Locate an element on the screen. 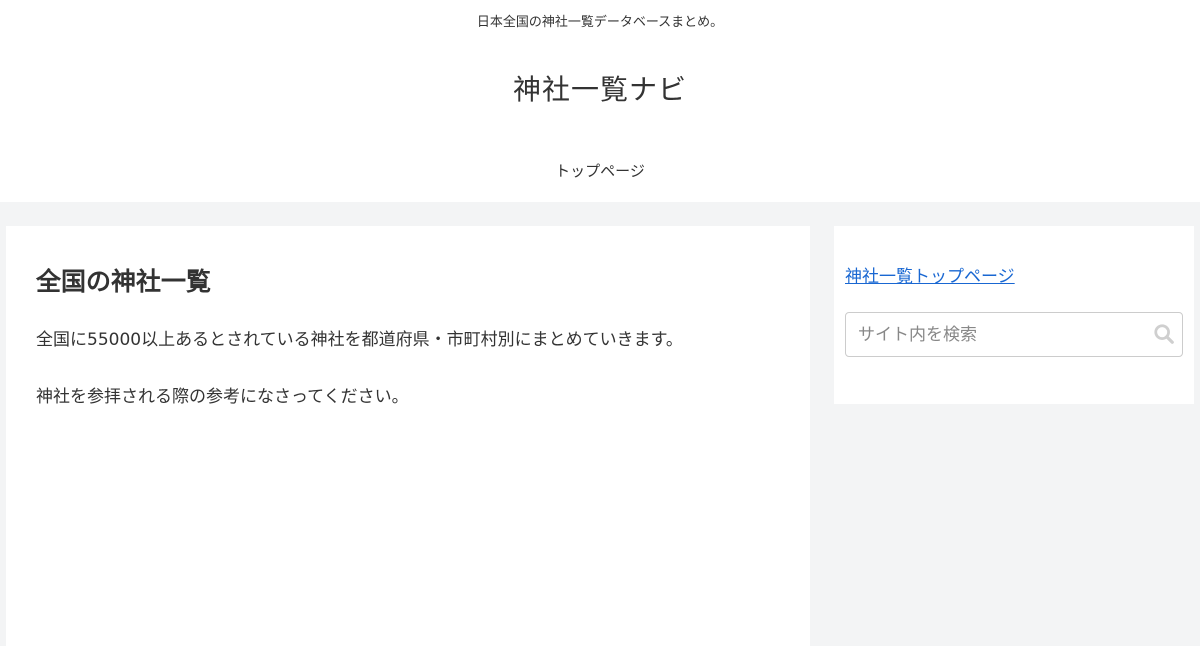  global-nav: トップページ is located at coordinates (600, 170).